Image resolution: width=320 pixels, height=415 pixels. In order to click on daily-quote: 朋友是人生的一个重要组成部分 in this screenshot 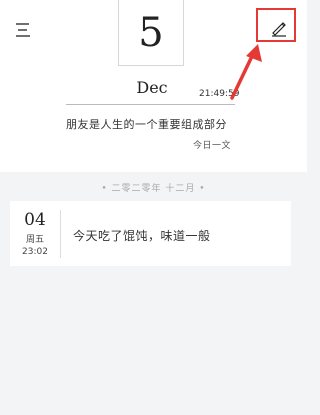, I will do `click(146, 124)`.